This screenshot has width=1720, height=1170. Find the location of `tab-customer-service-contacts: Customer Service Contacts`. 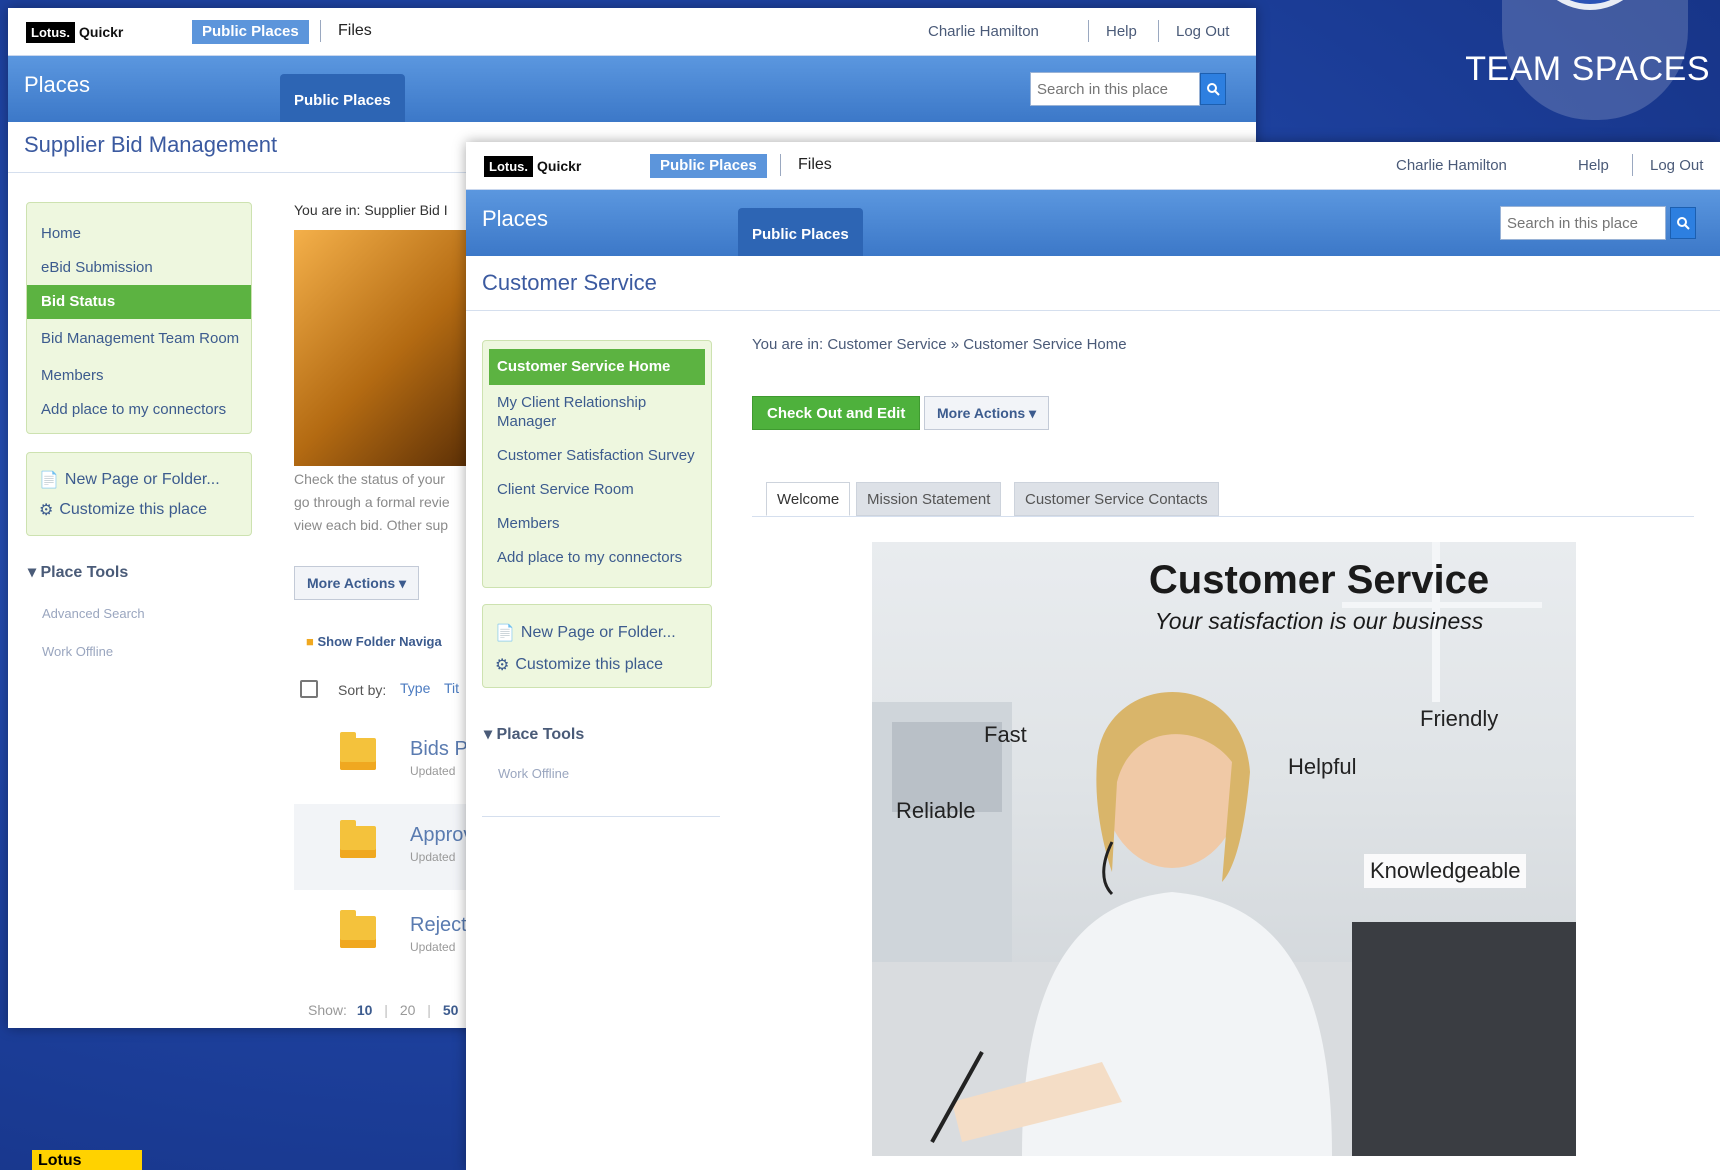

tab-customer-service-contacts: Customer Service Contacts is located at coordinates (1116, 499).